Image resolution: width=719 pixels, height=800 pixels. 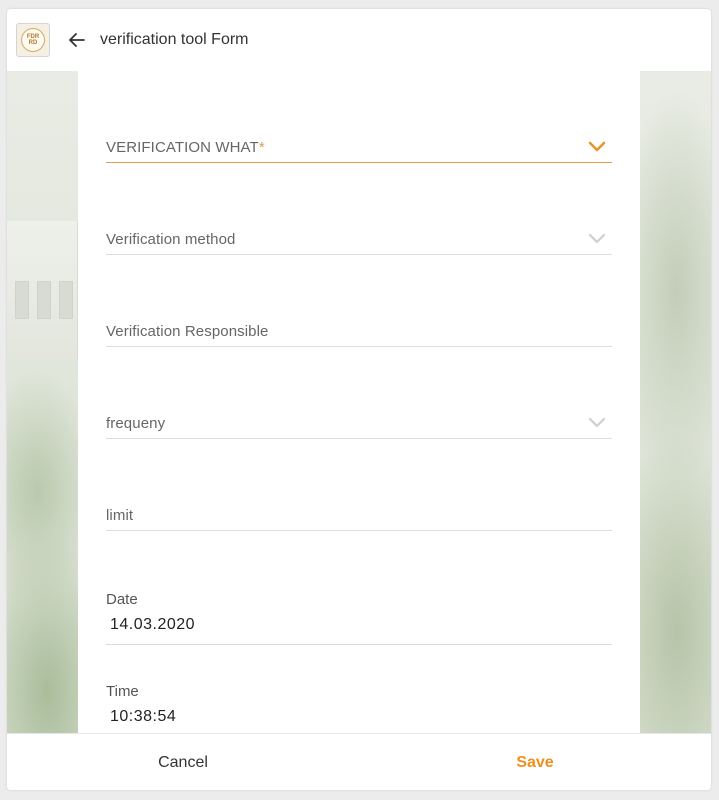 I want to click on app-logo: FDR RD, so click(x=33, y=40).